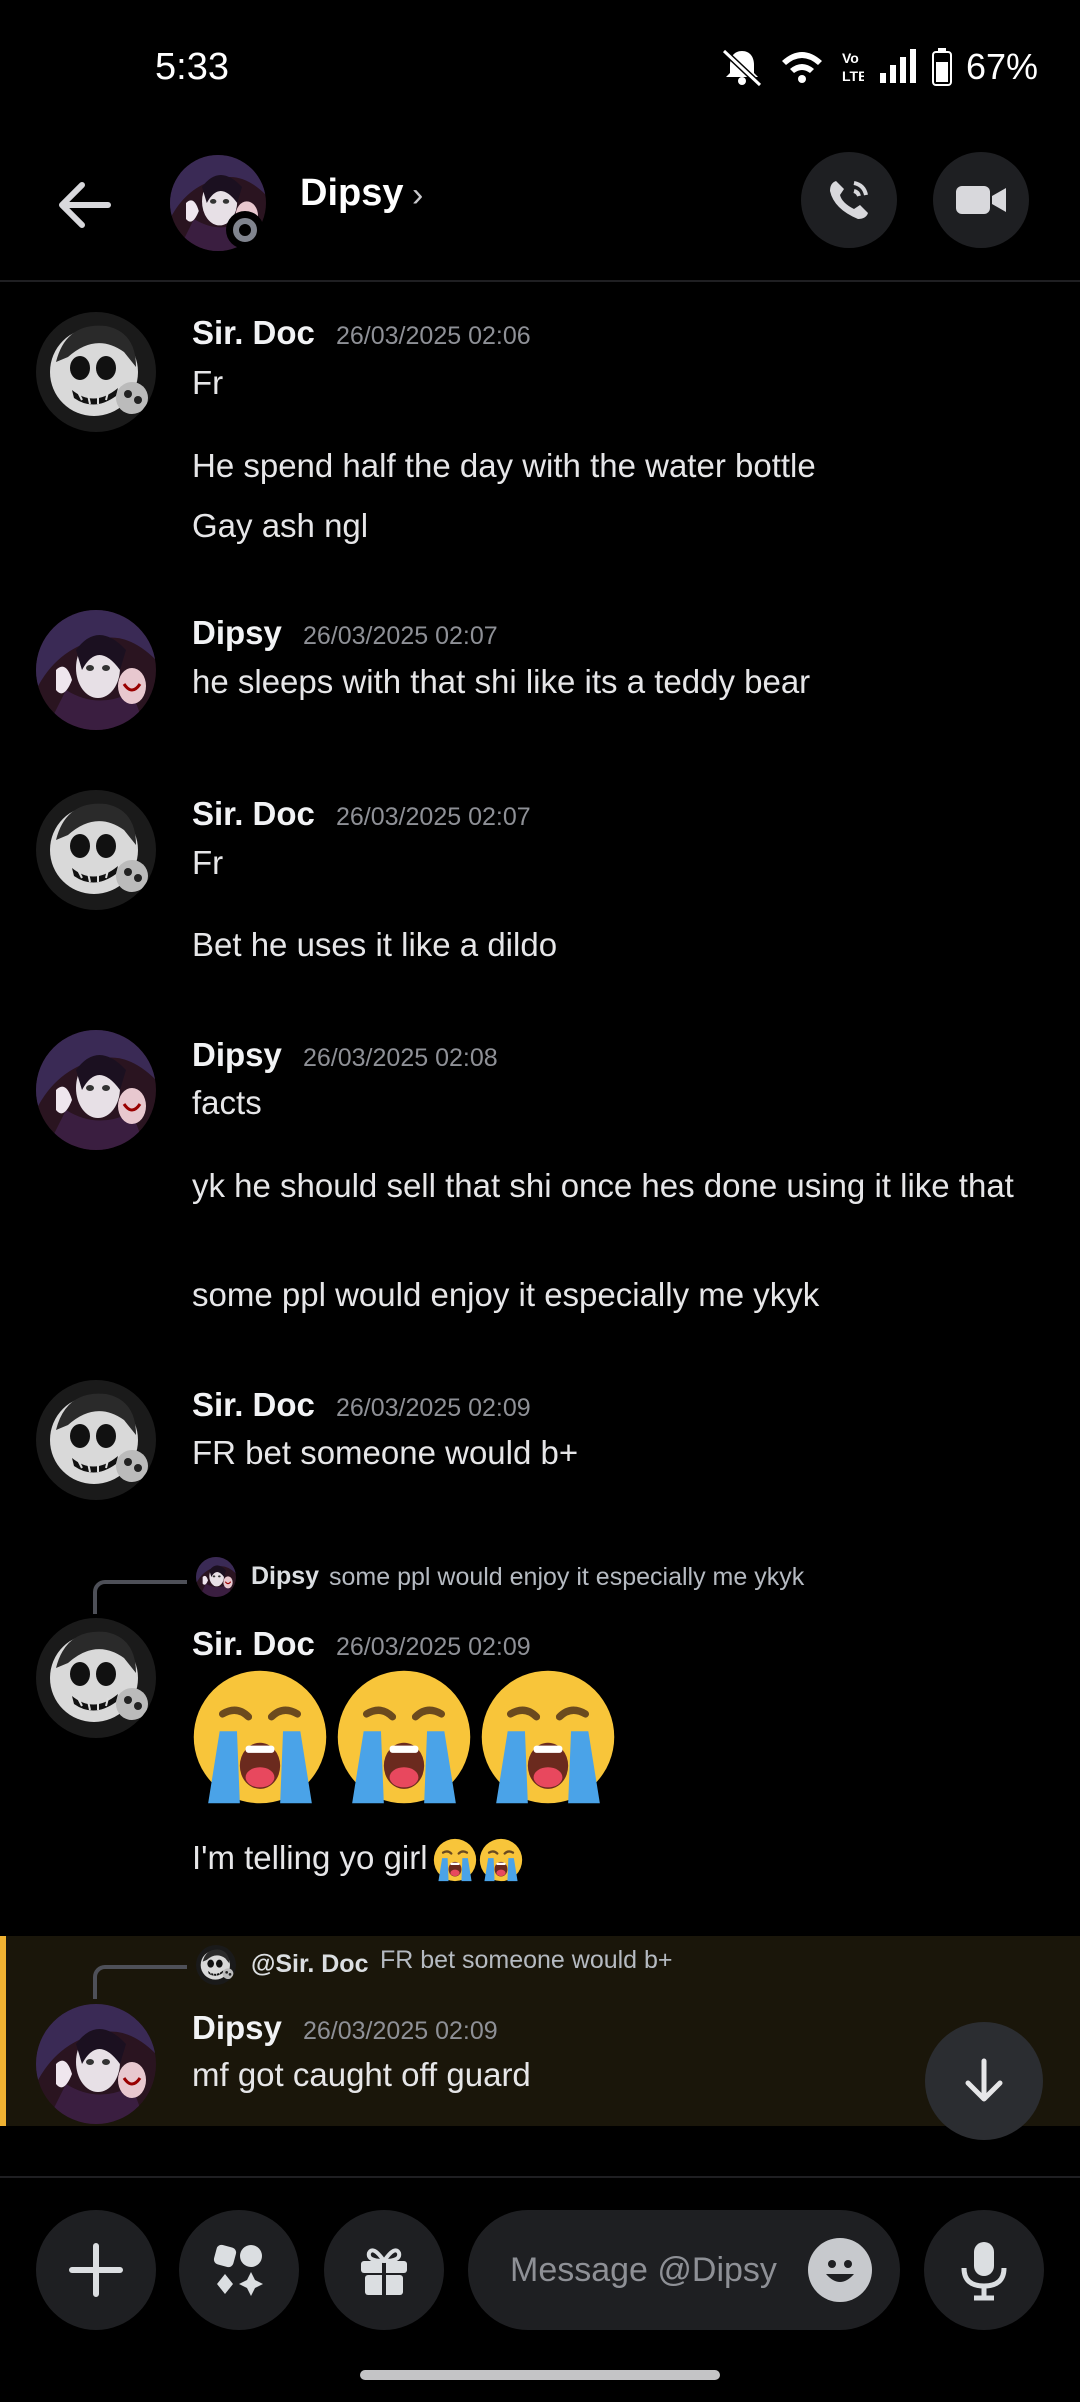 This screenshot has height=2402, width=1080. I want to click on header-username: Dipsy, so click(351, 193).